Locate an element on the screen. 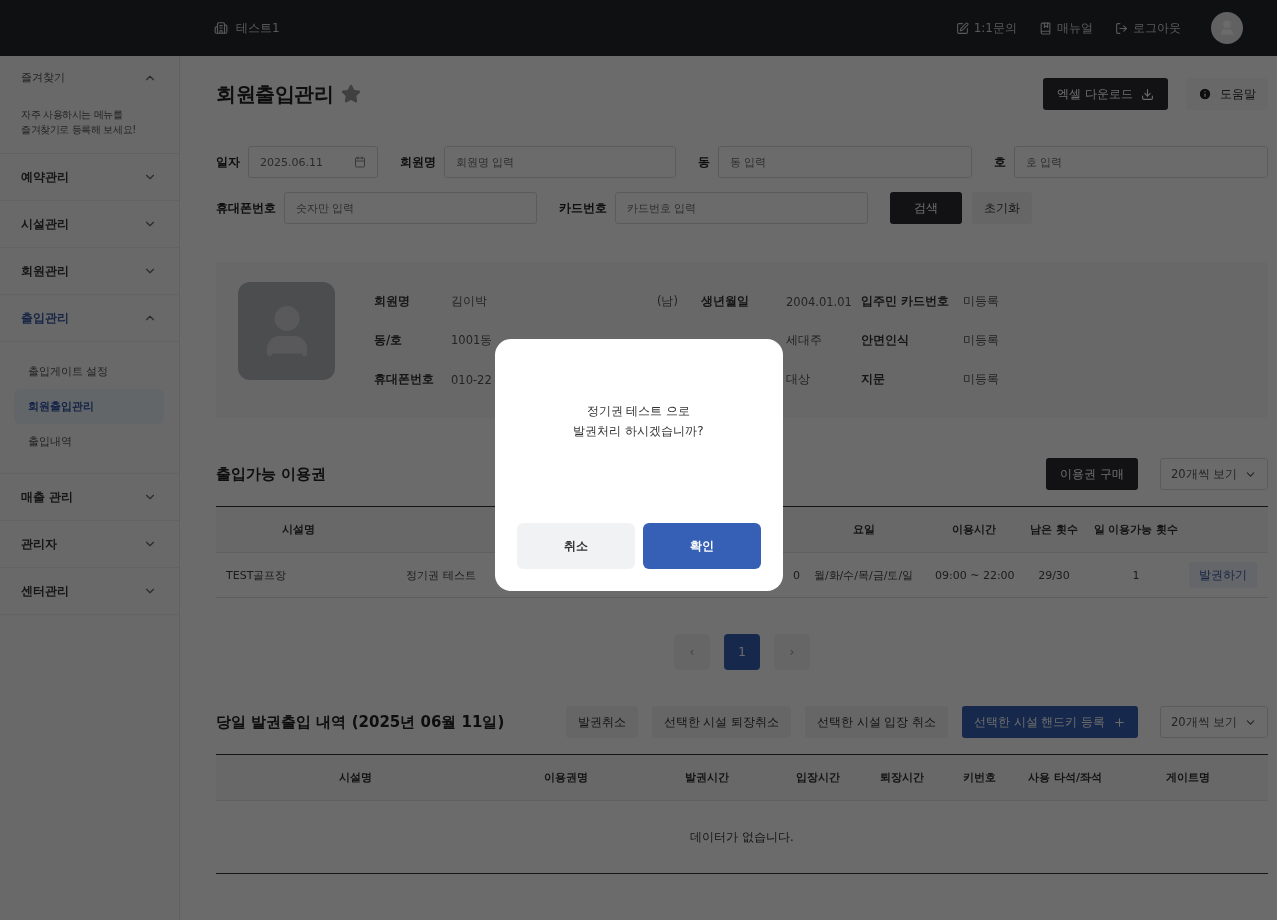 Image resolution: width=1277 pixels, height=920 pixels. brand-name: 테스트1 is located at coordinates (258, 28).